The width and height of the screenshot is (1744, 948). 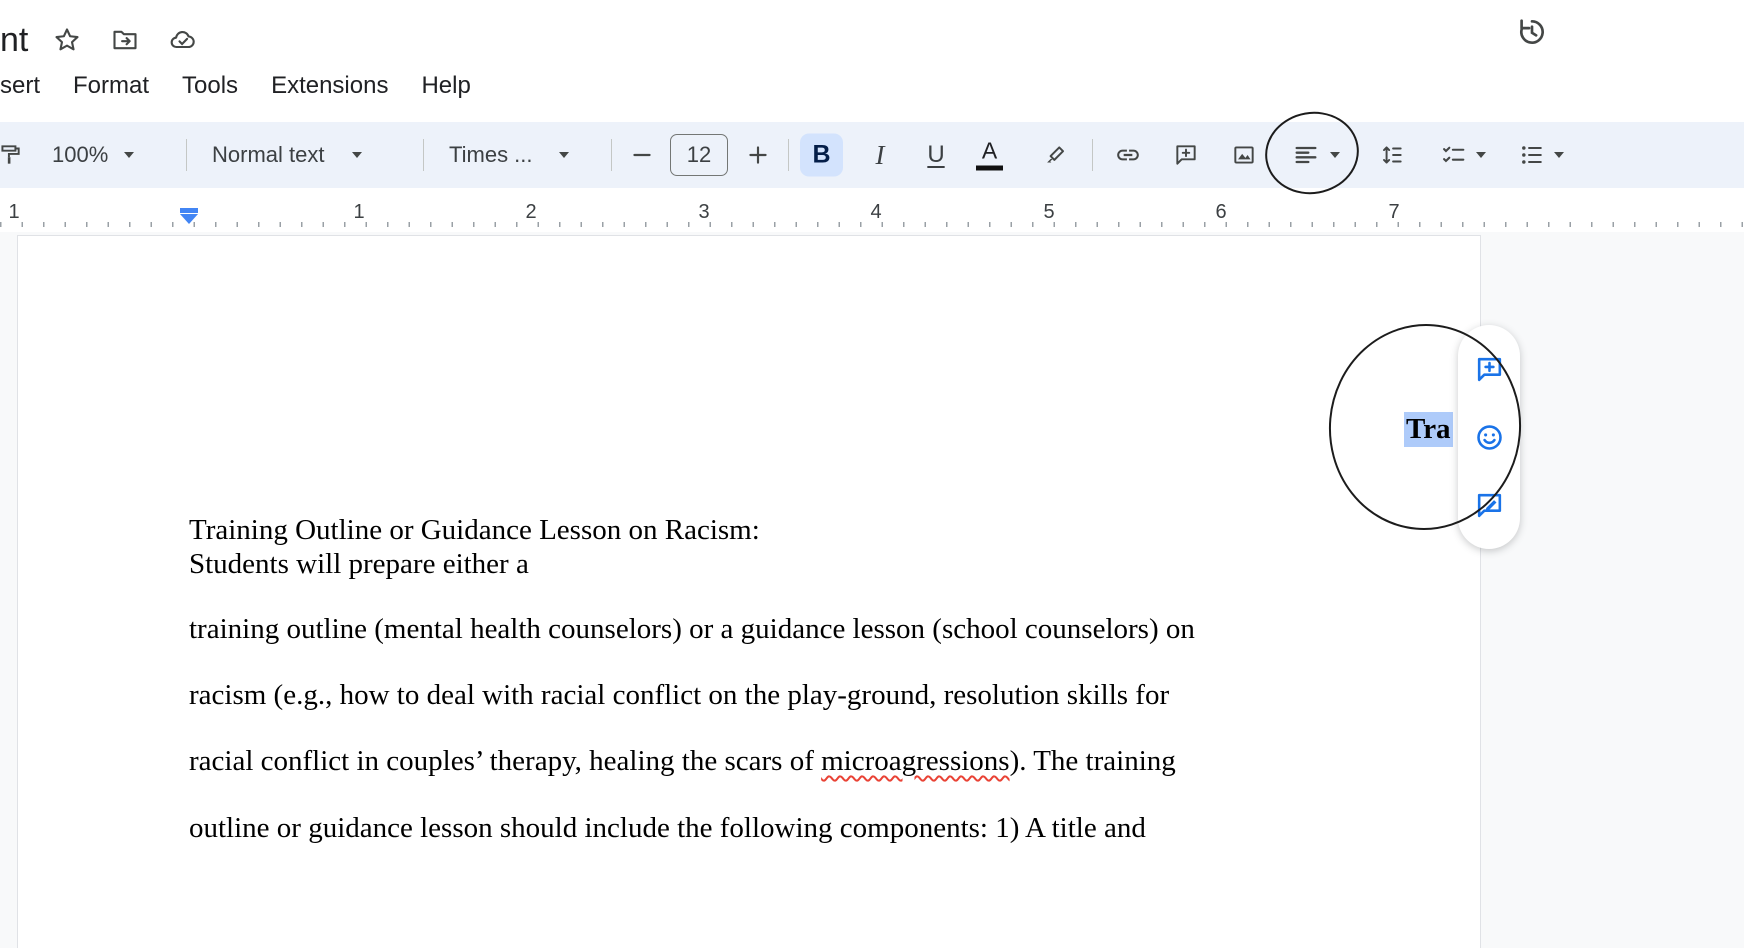 I want to click on selected-text: Tra, so click(x=1428, y=429).